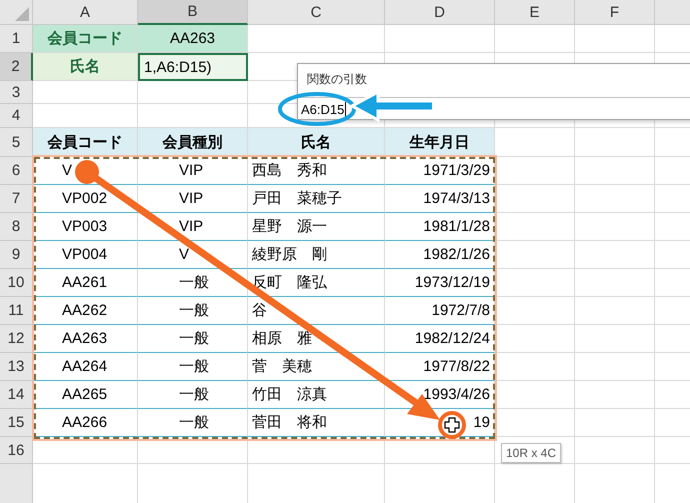 The image size is (690, 503). What do you see at coordinates (85, 12) in the screenshot?
I see `column-header: A` at bounding box center [85, 12].